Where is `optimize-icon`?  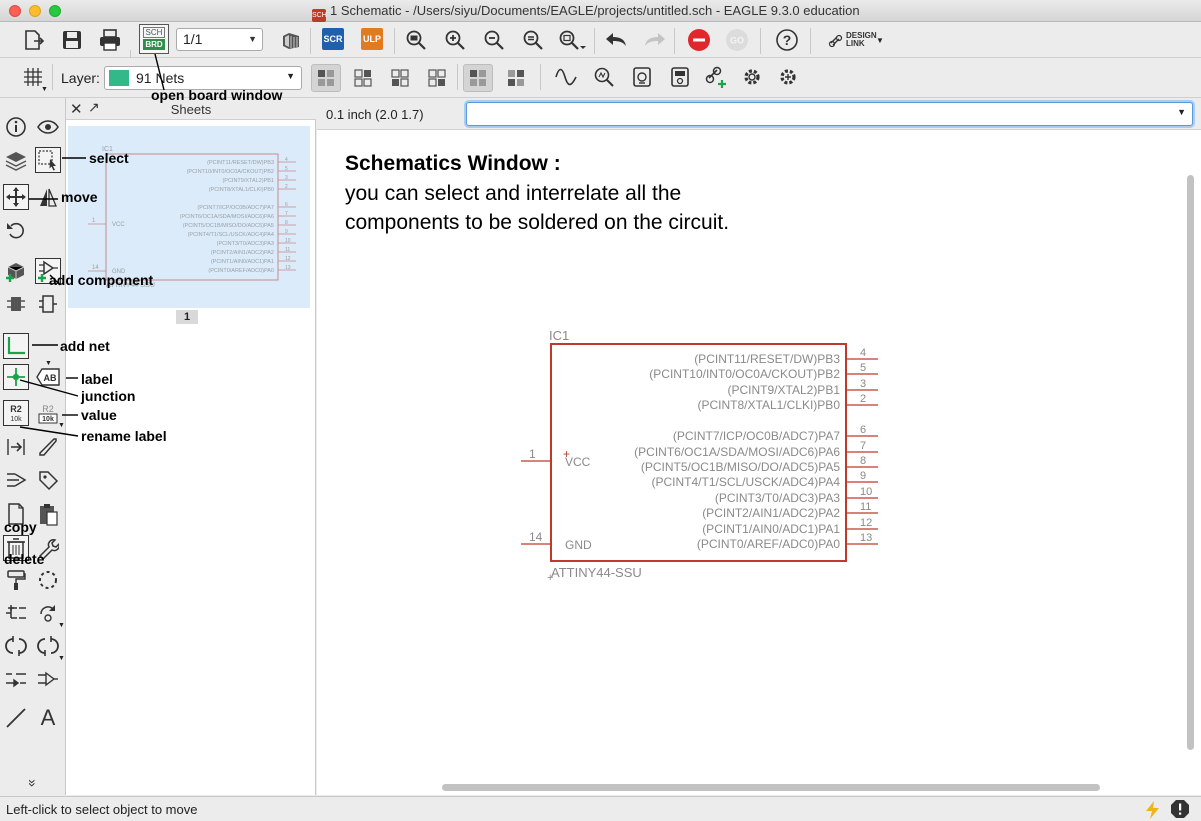
optimize-icon is located at coordinates (16, 613).